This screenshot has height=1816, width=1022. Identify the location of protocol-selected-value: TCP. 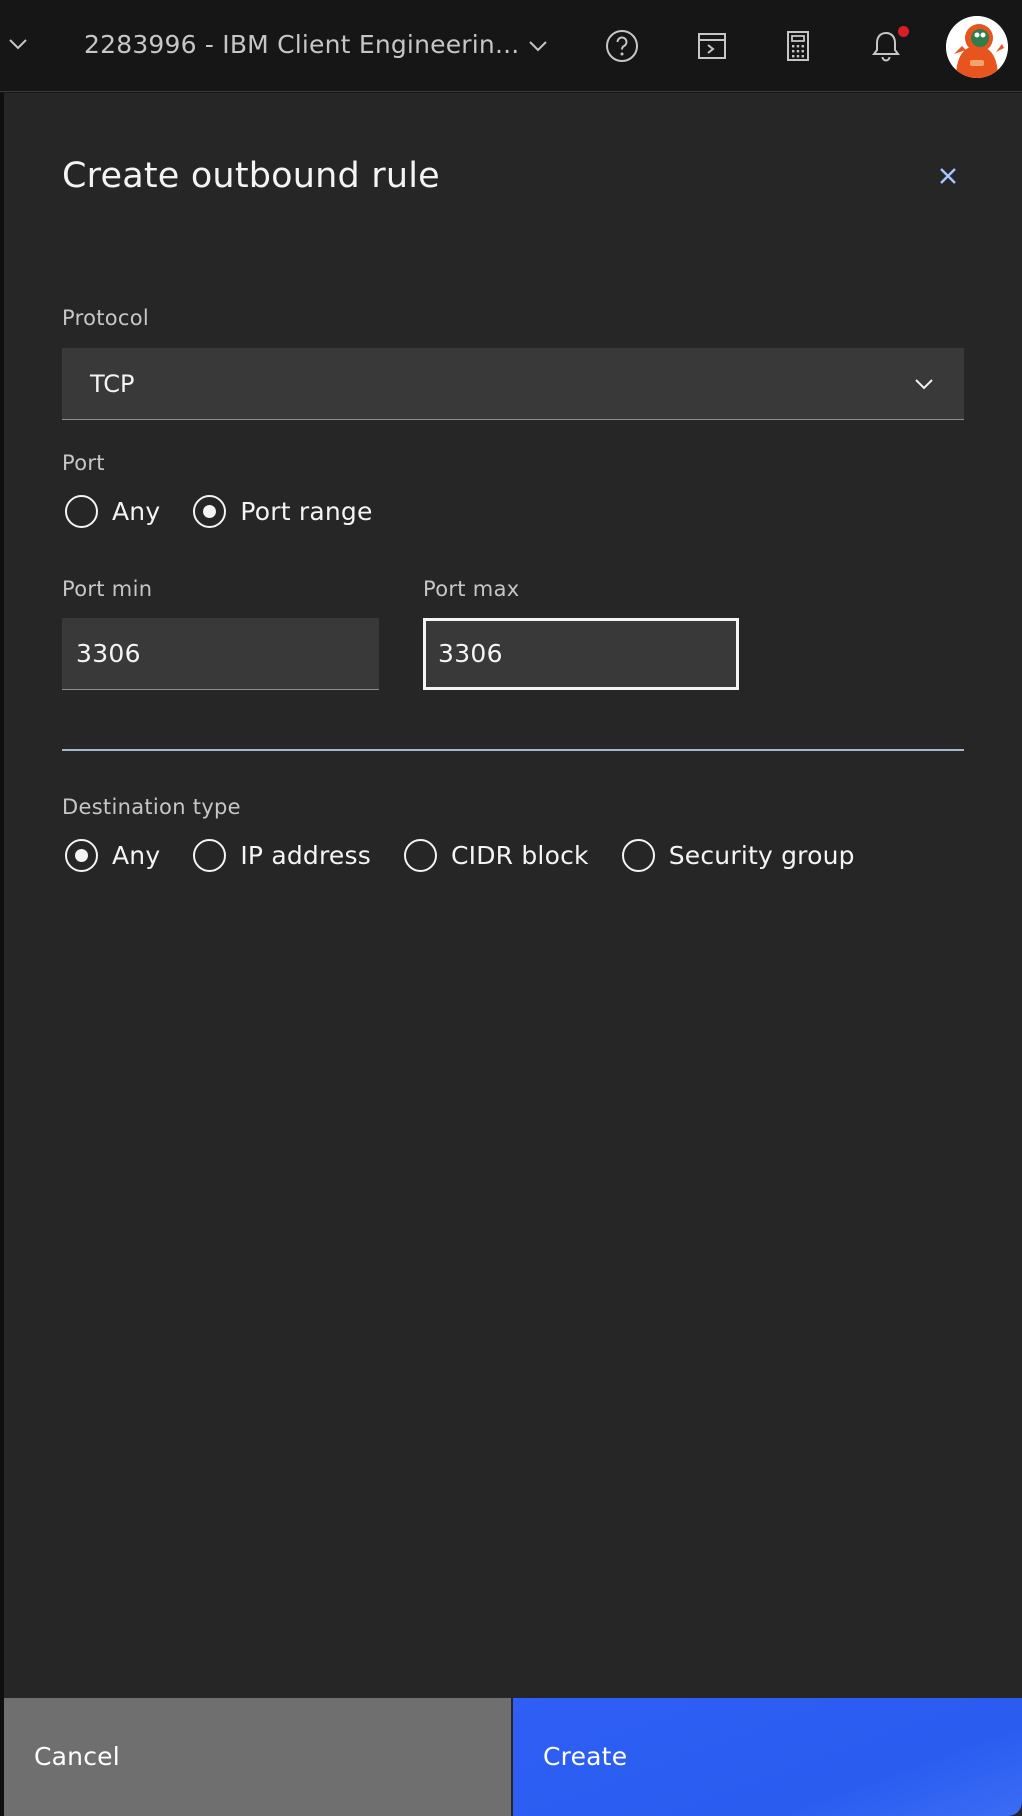
(112, 384).